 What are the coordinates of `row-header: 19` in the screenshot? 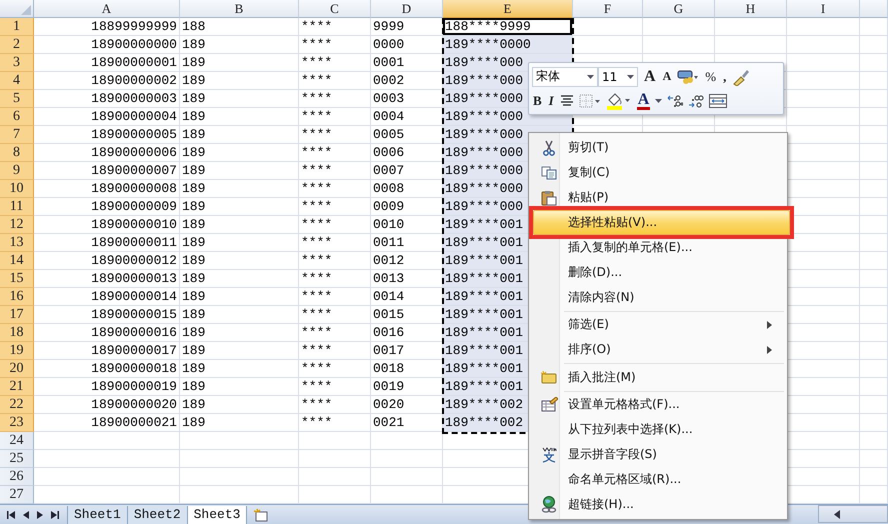 It's located at (17, 351).